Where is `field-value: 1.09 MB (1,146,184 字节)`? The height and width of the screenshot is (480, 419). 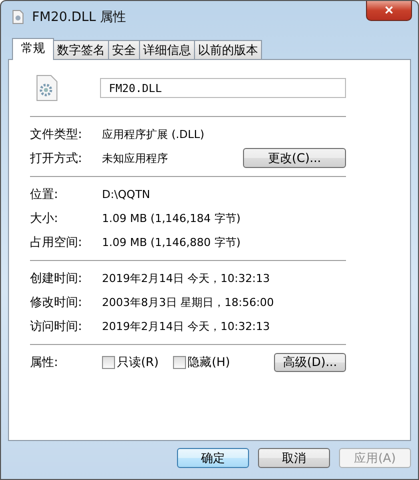
field-value: 1.09 MB (1,146,184 字节) is located at coordinates (172, 218).